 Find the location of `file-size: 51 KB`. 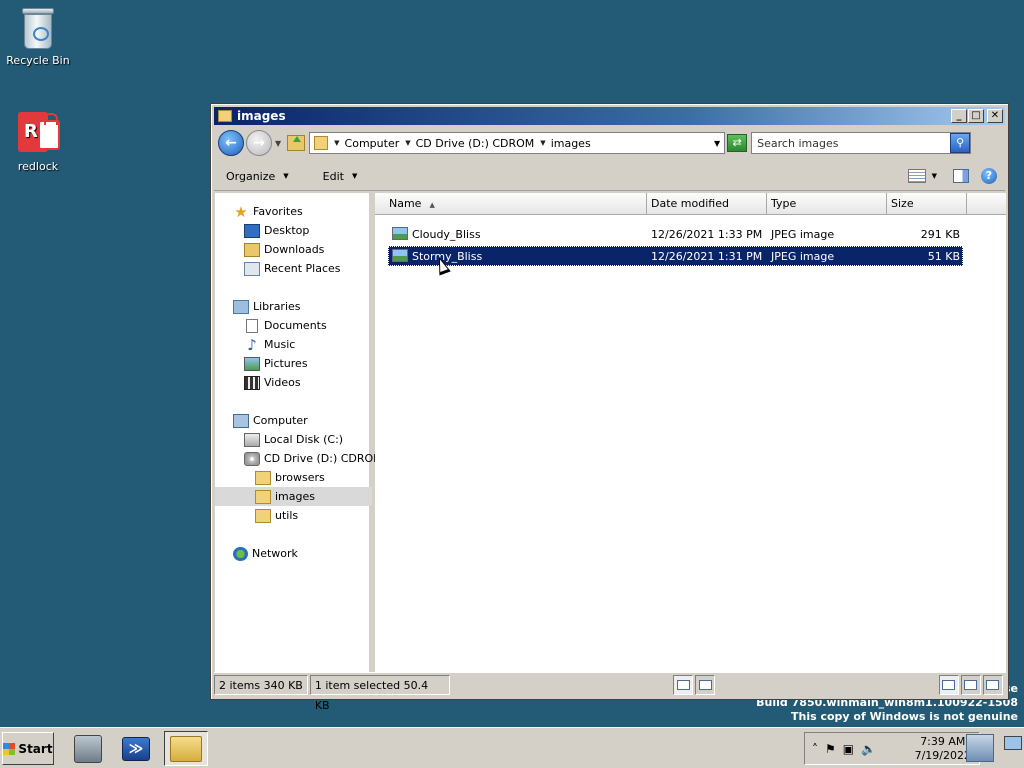

file-size: 51 KB is located at coordinates (943, 256).